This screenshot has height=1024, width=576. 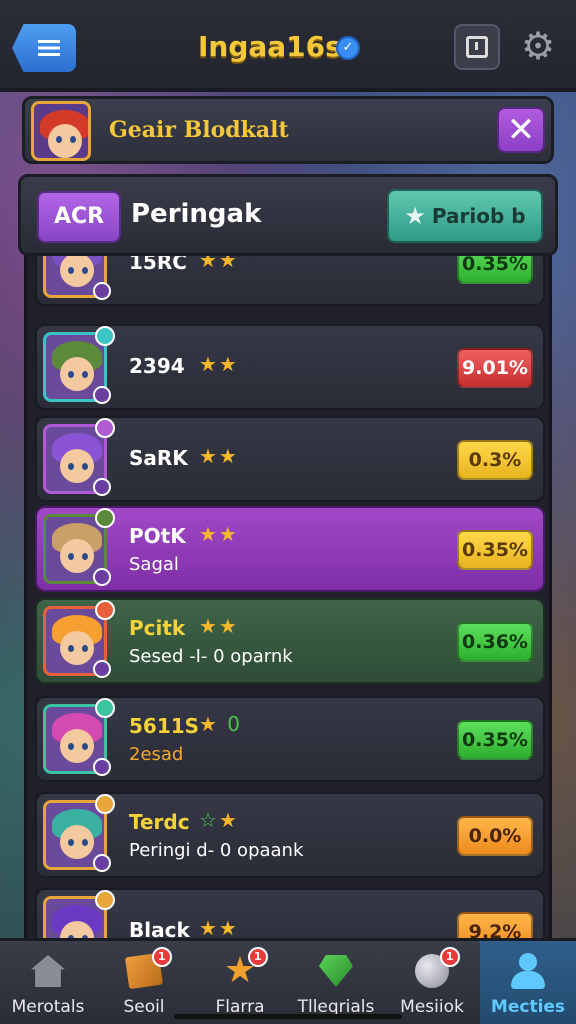 I want to click on player-name: SaRK, so click(x=158, y=458).